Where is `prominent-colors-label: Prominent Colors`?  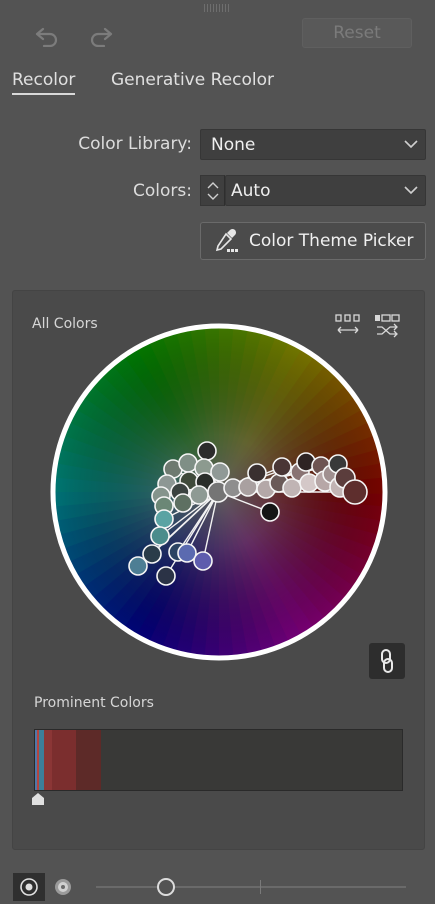
prominent-colors-label: Prominent Colors is located at coordinates (94, 703).